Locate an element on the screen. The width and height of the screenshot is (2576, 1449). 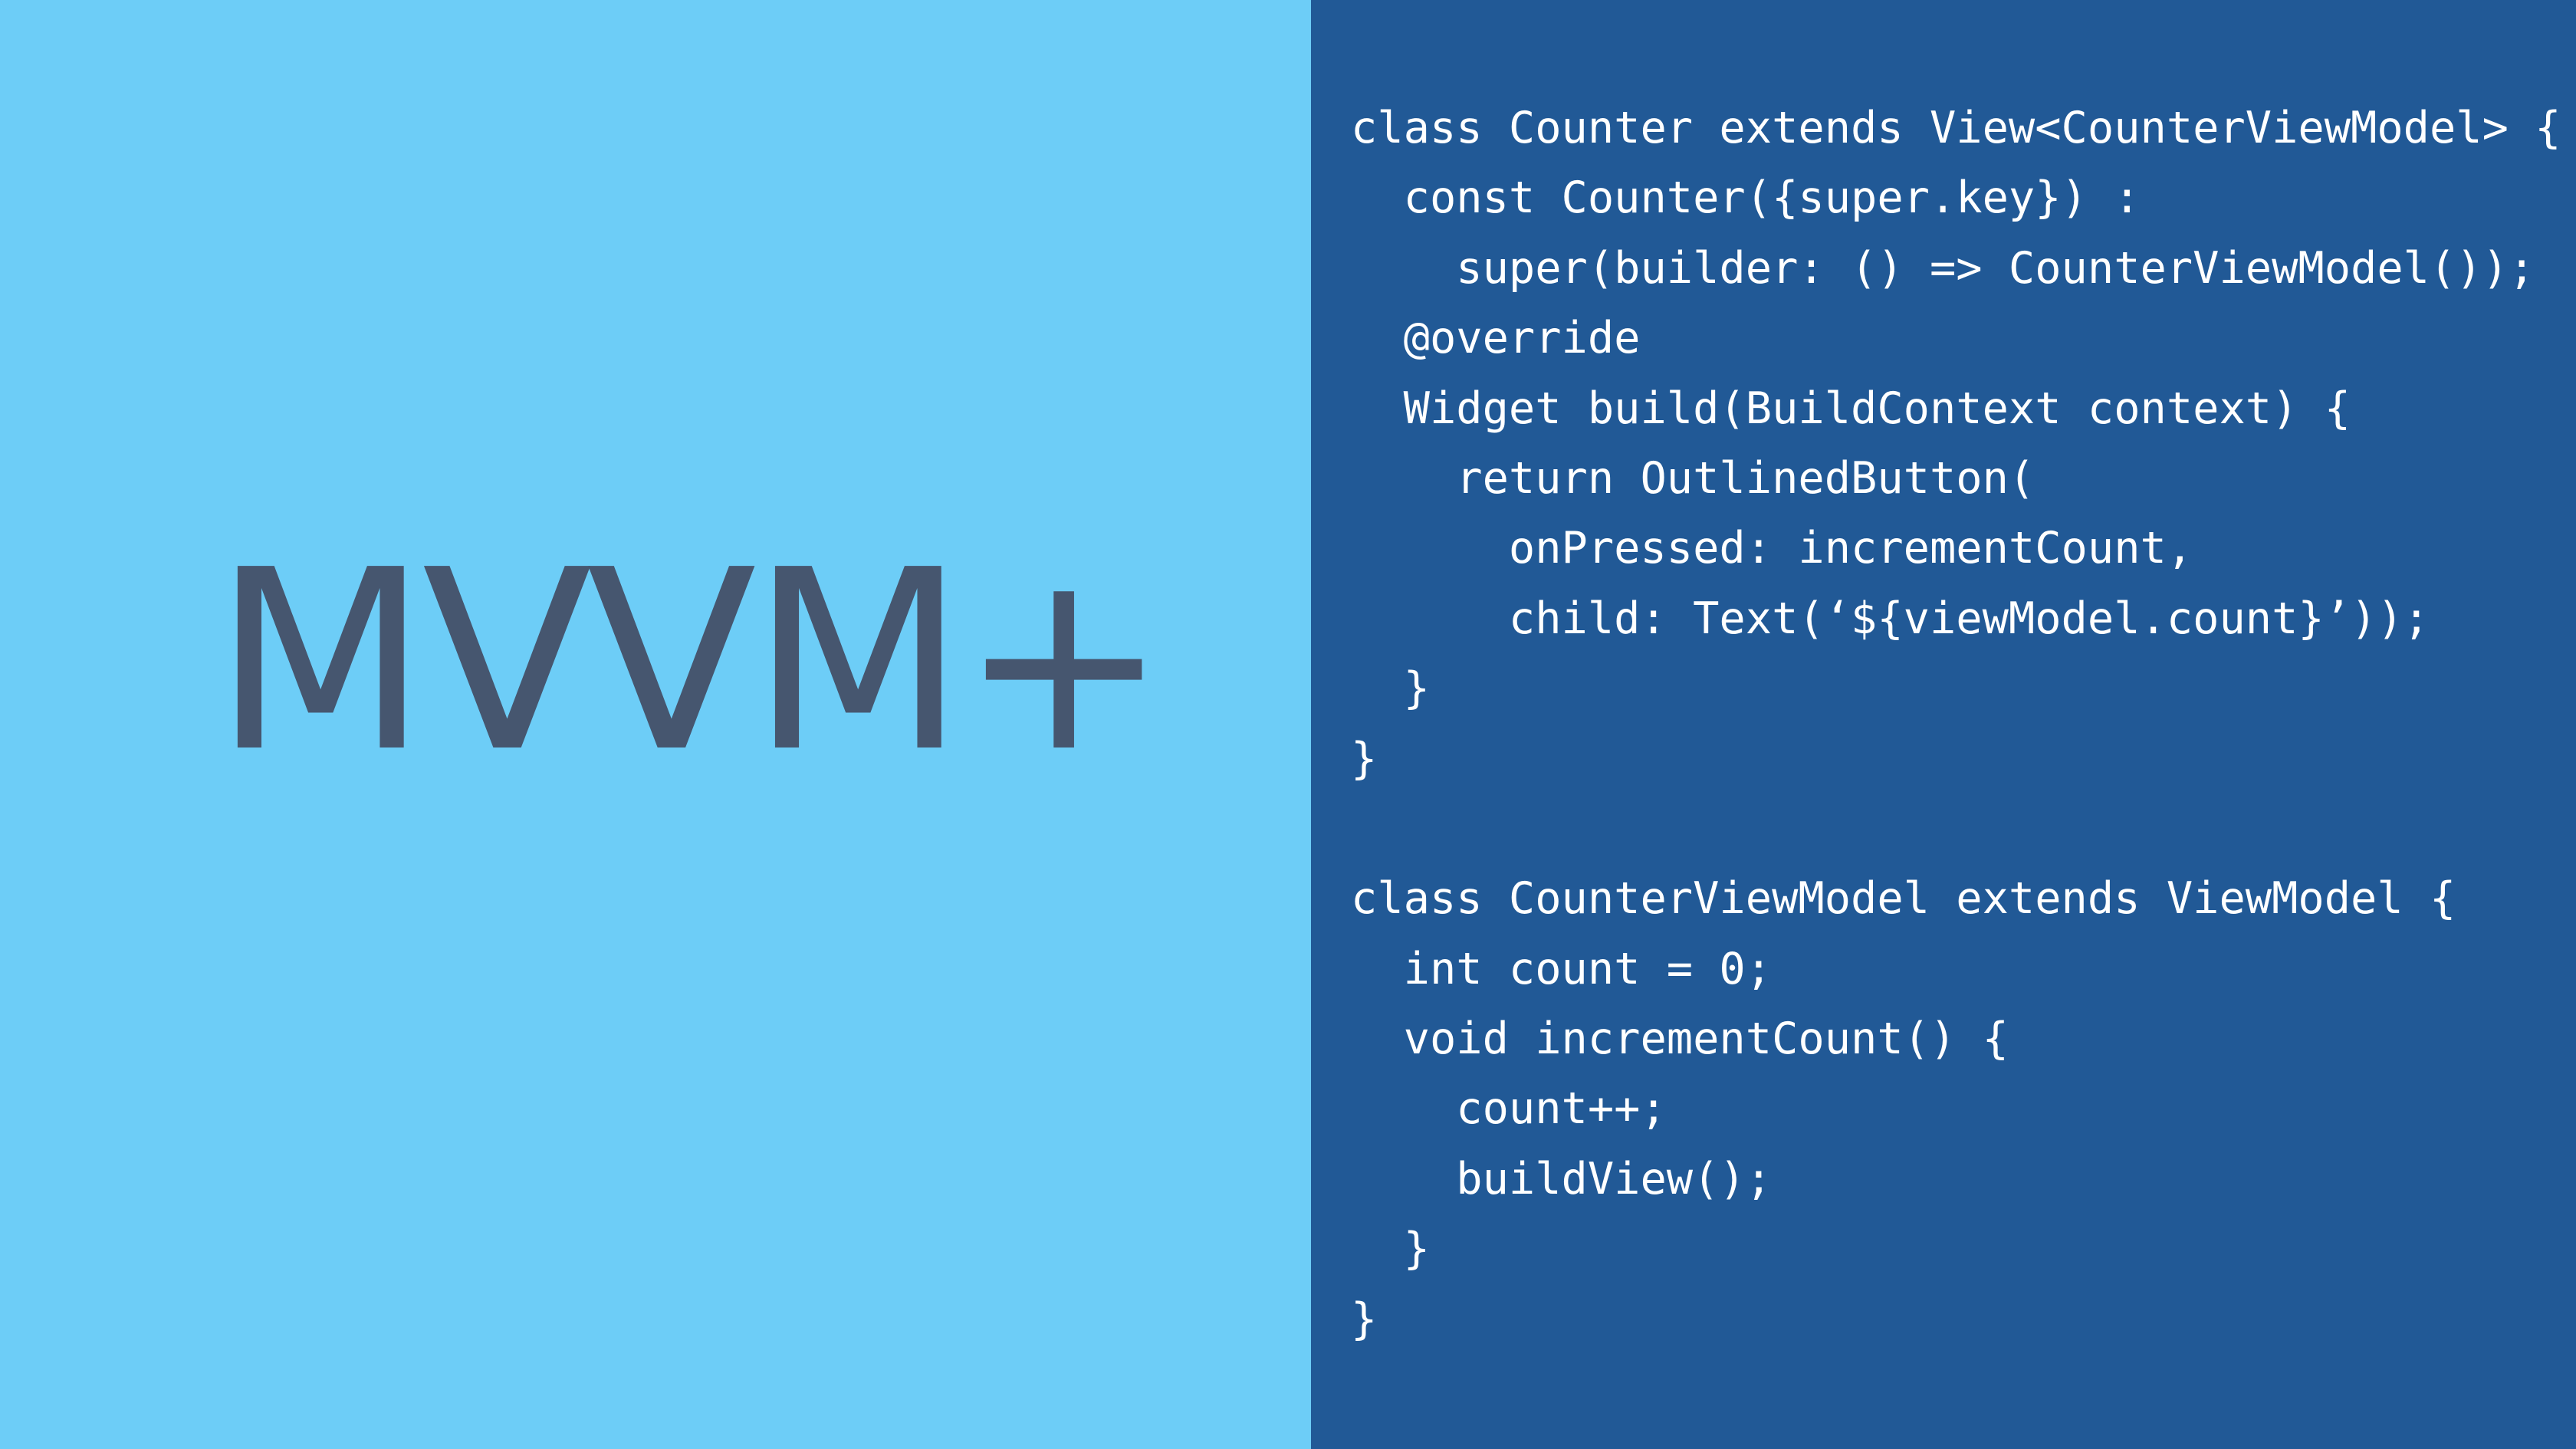
slide-title: MVVM+ is located at coordinates (691, 661).